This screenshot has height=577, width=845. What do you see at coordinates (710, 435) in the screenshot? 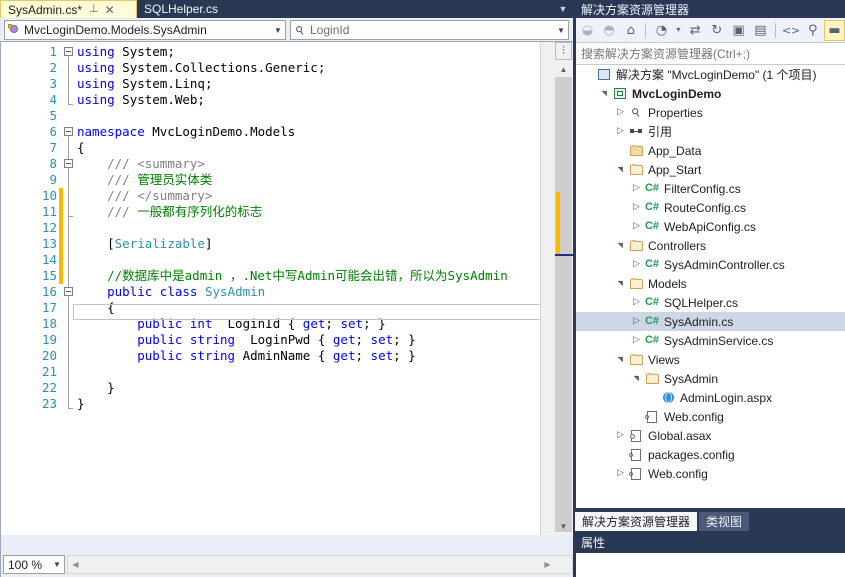
I see `tree-item-global.asax: ▷ Global.asax` at bounding box center [710, 435].